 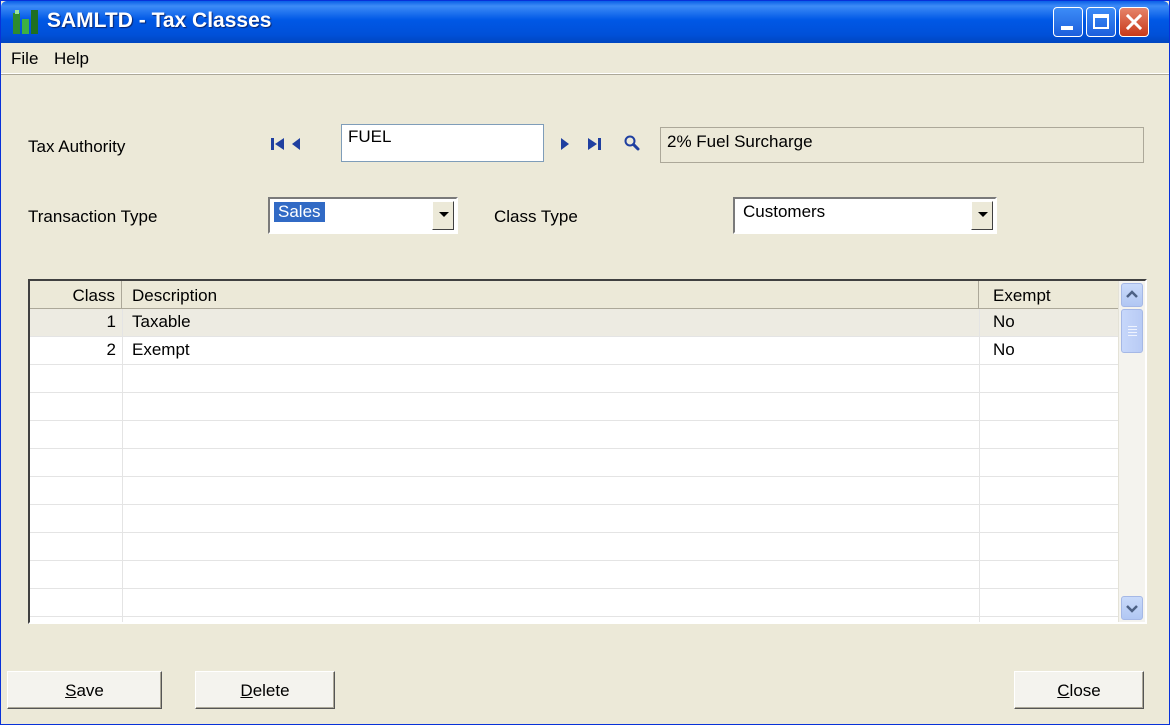 I want to click on chevron-up-icon, so click(x=1132, y=294).